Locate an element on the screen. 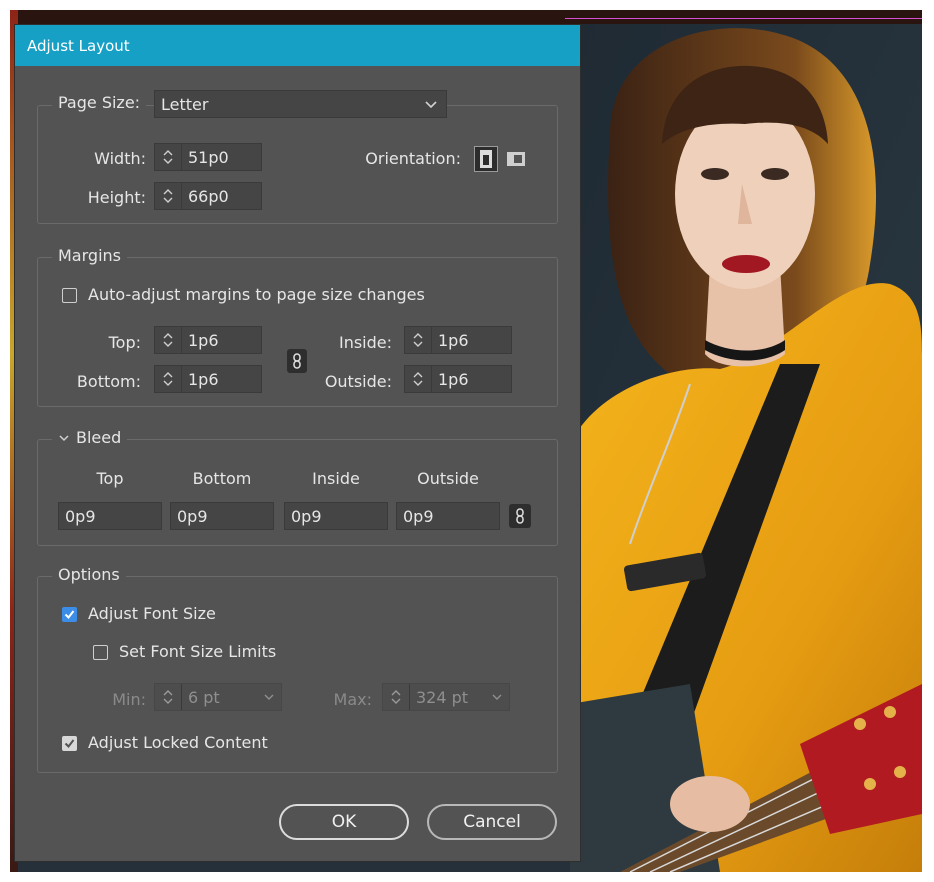 The width and height of the screenshot is (934, 882). orientation-label: Orientation: is located at coordinates (413, 158).